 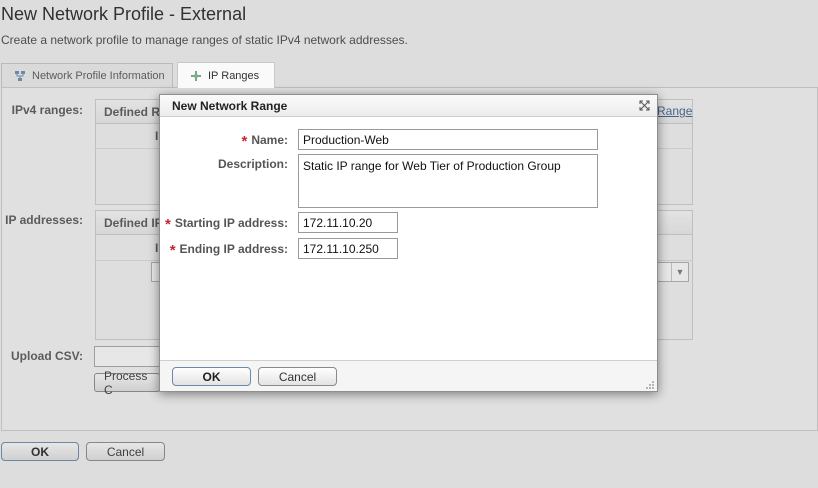 I want to click on name-input, so click(x=448, y=139).